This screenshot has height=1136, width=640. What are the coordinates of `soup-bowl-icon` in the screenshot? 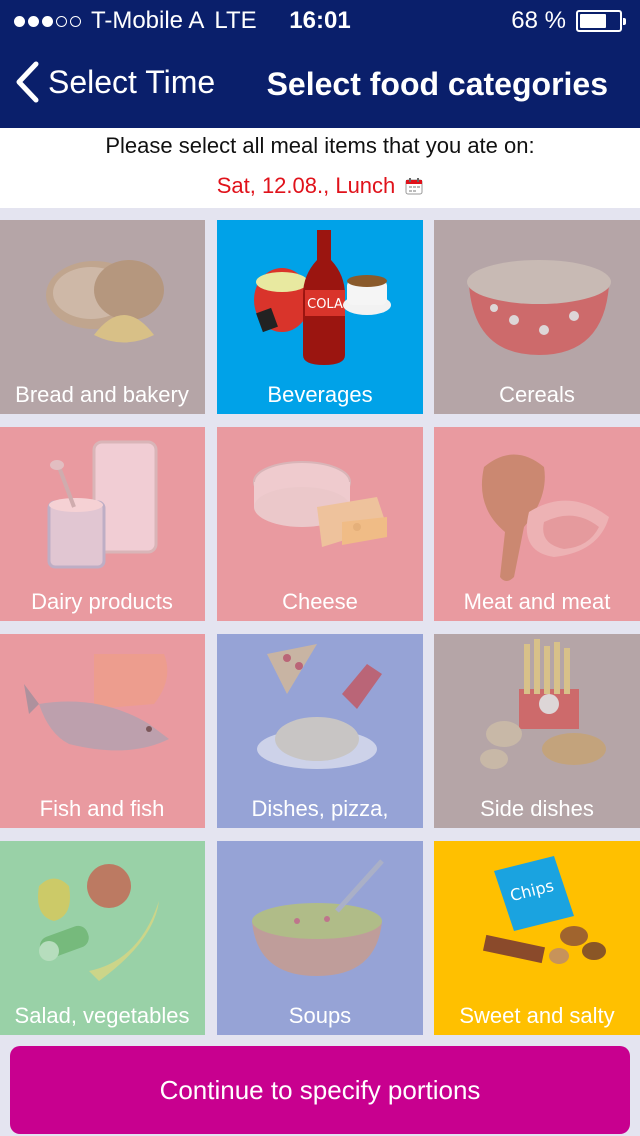 It's located at (318, 917).